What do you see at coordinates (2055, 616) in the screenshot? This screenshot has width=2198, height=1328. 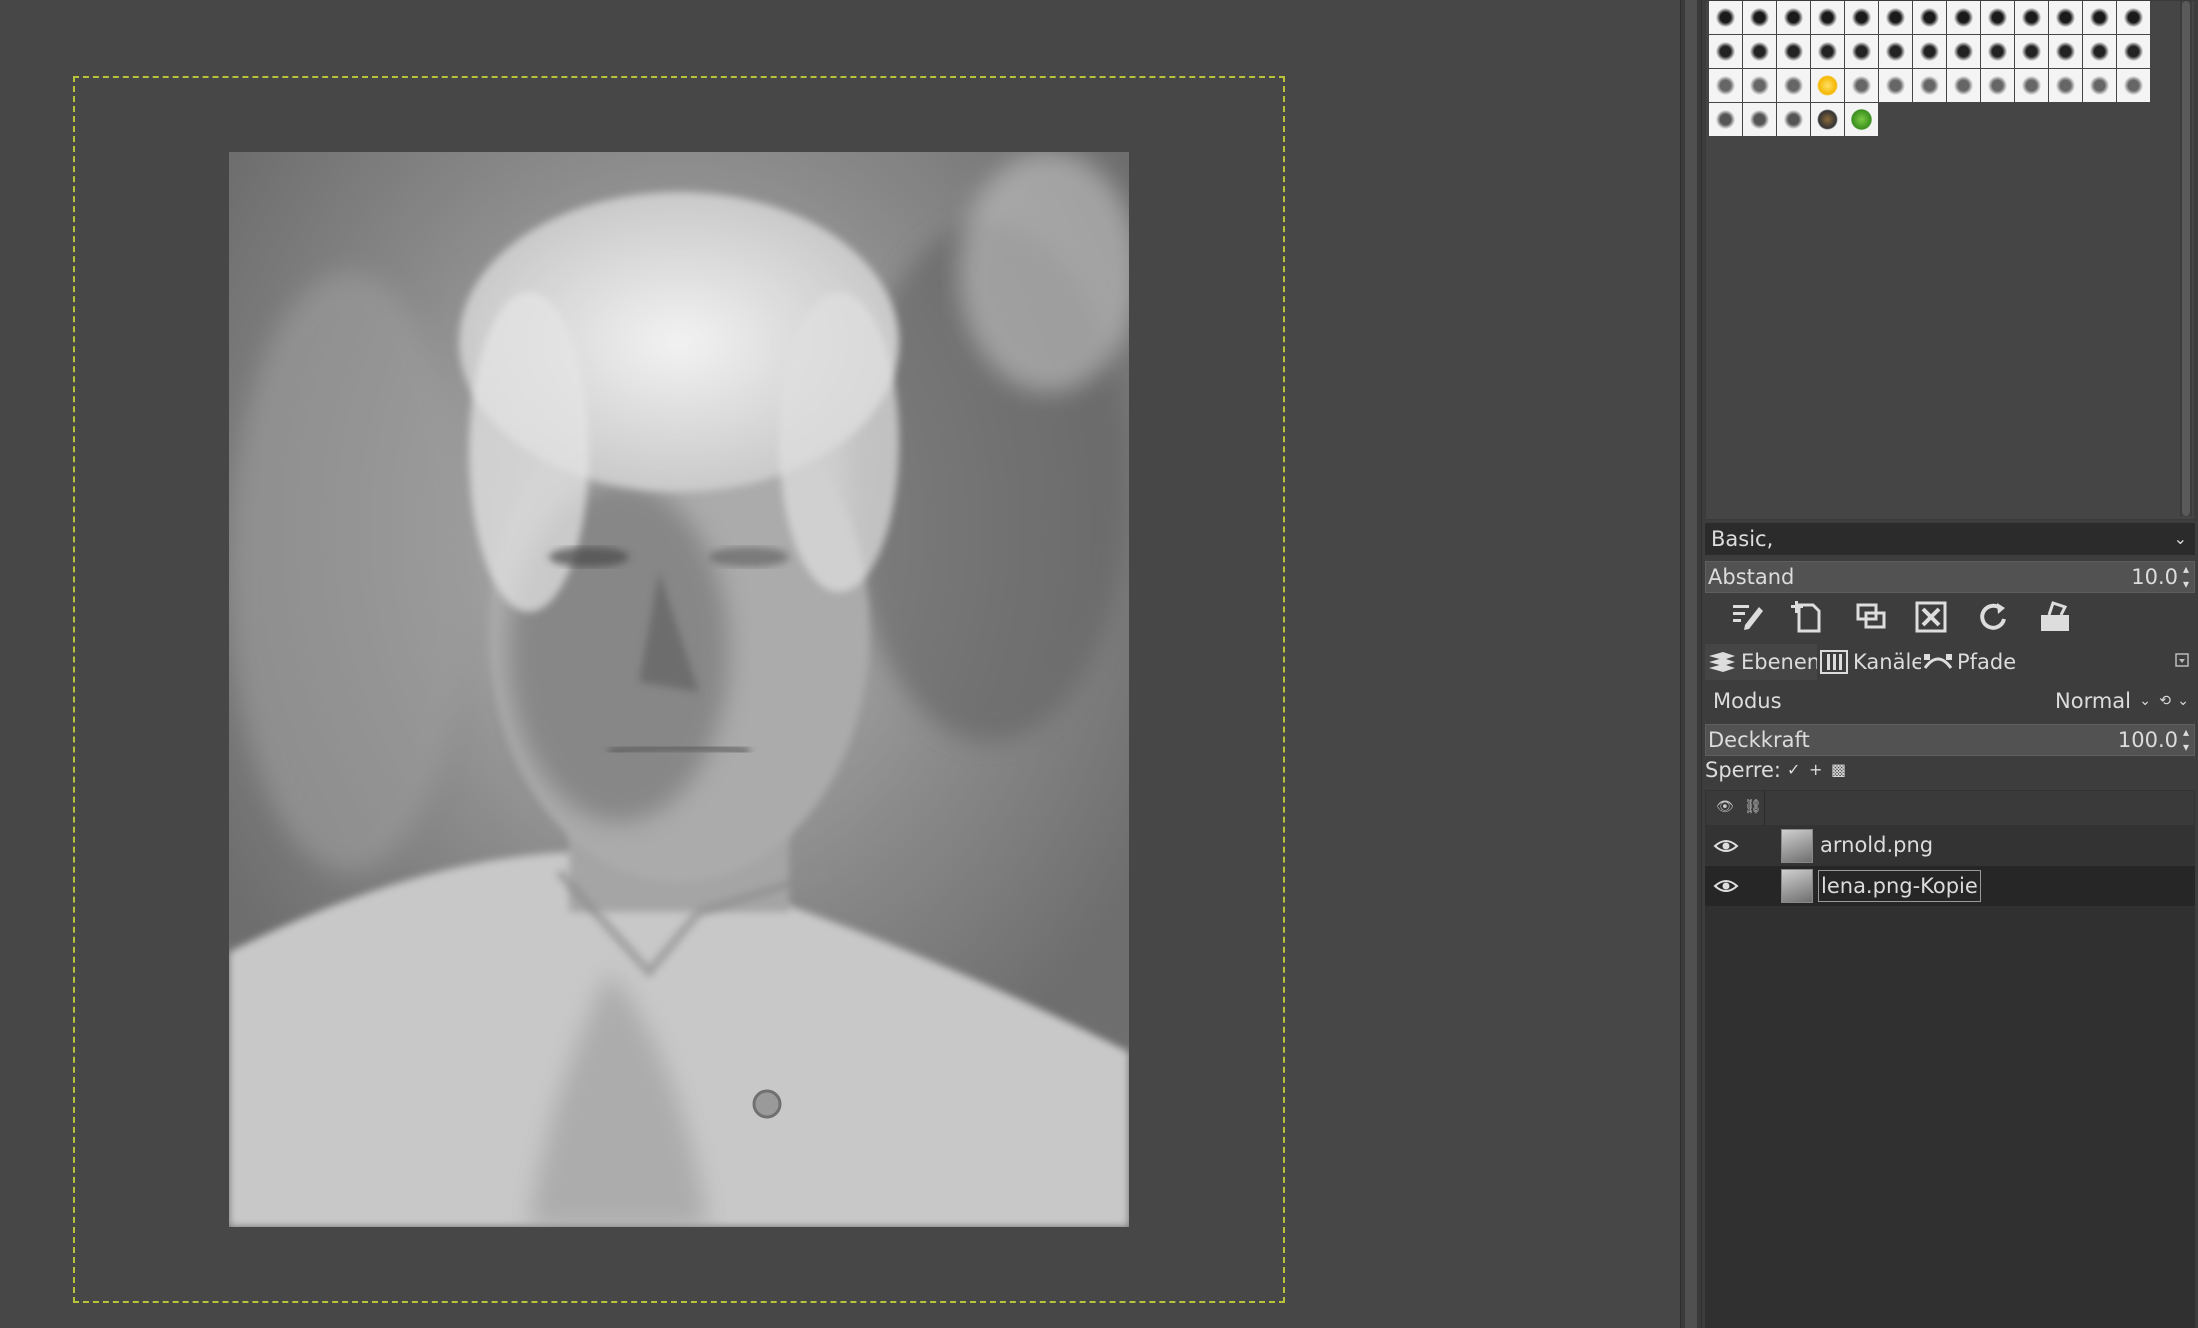 I see `open-brush-folder-button` at bounding box center [2055, 616].